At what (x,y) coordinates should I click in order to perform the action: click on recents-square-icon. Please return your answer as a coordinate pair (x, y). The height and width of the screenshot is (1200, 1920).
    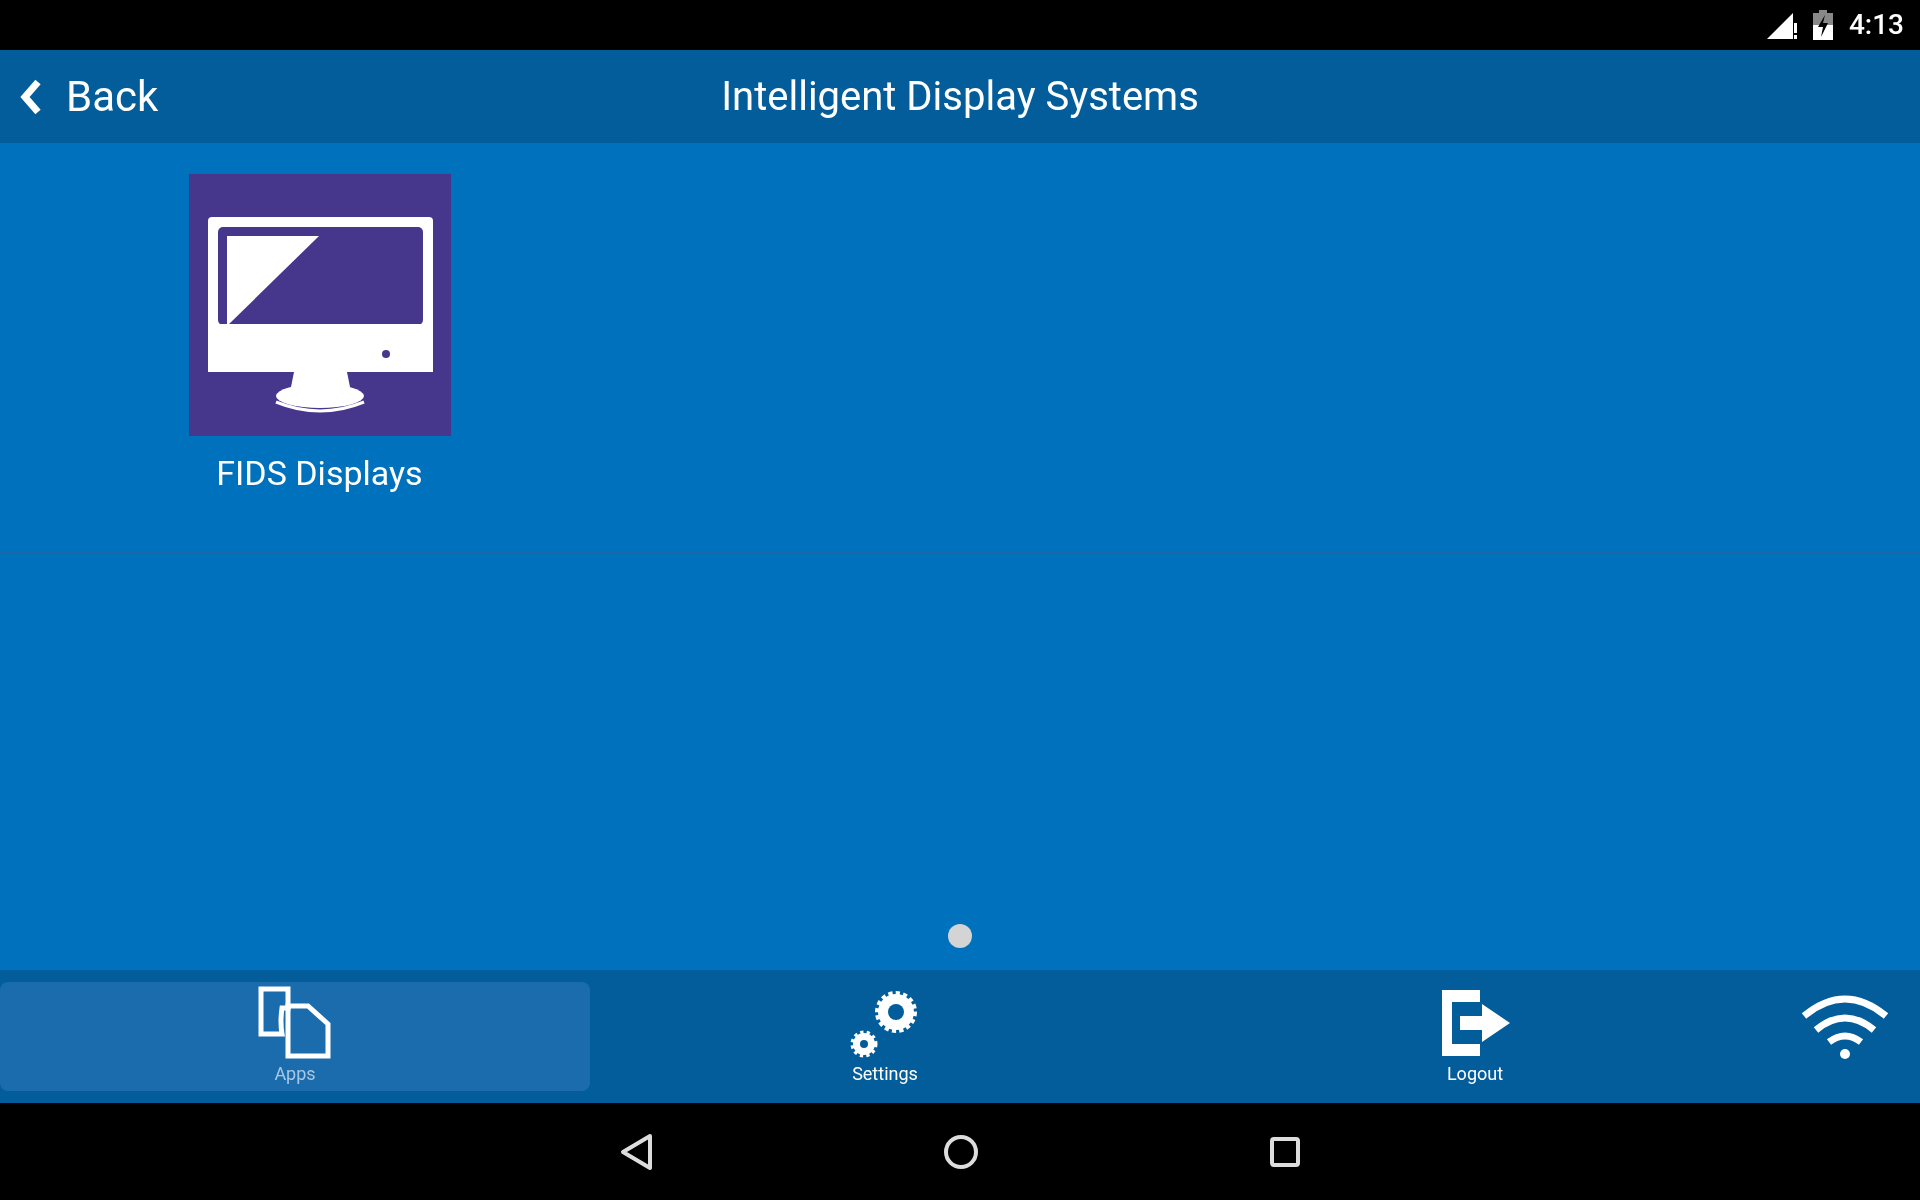
    Looking at the image, I should click on (1285, 1151).